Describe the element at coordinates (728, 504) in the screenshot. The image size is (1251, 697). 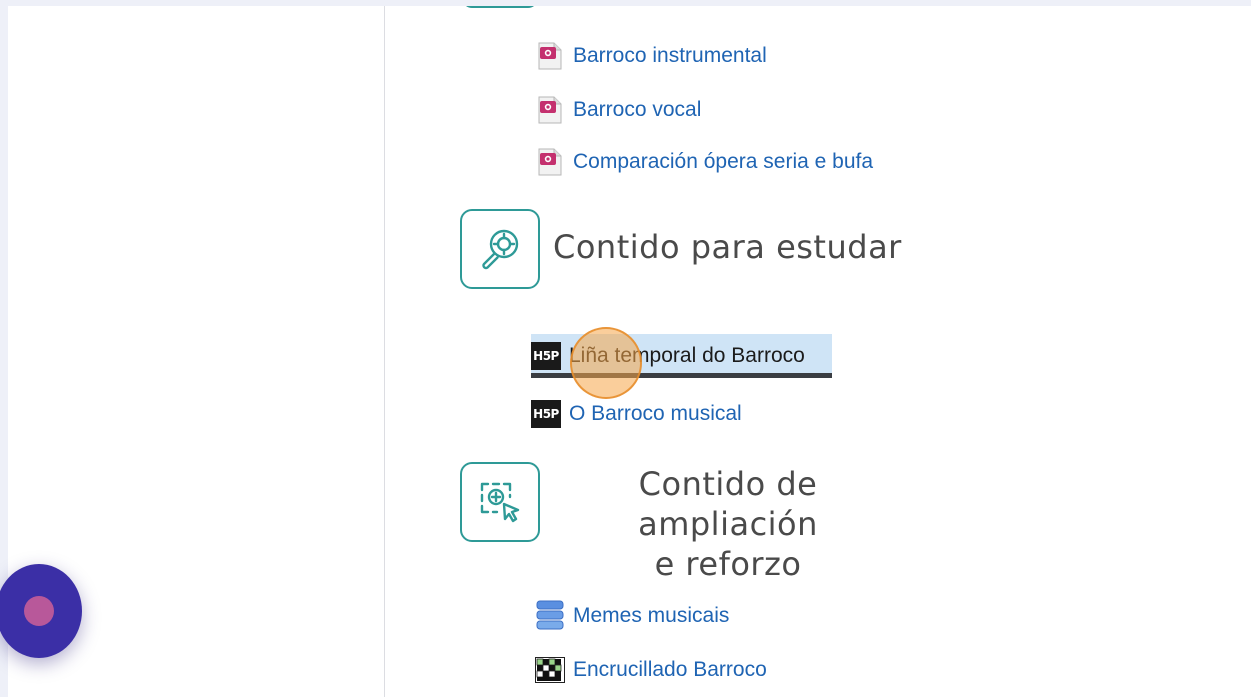
I see `section-title-extra-line1: Contido de ampliación` at that location.